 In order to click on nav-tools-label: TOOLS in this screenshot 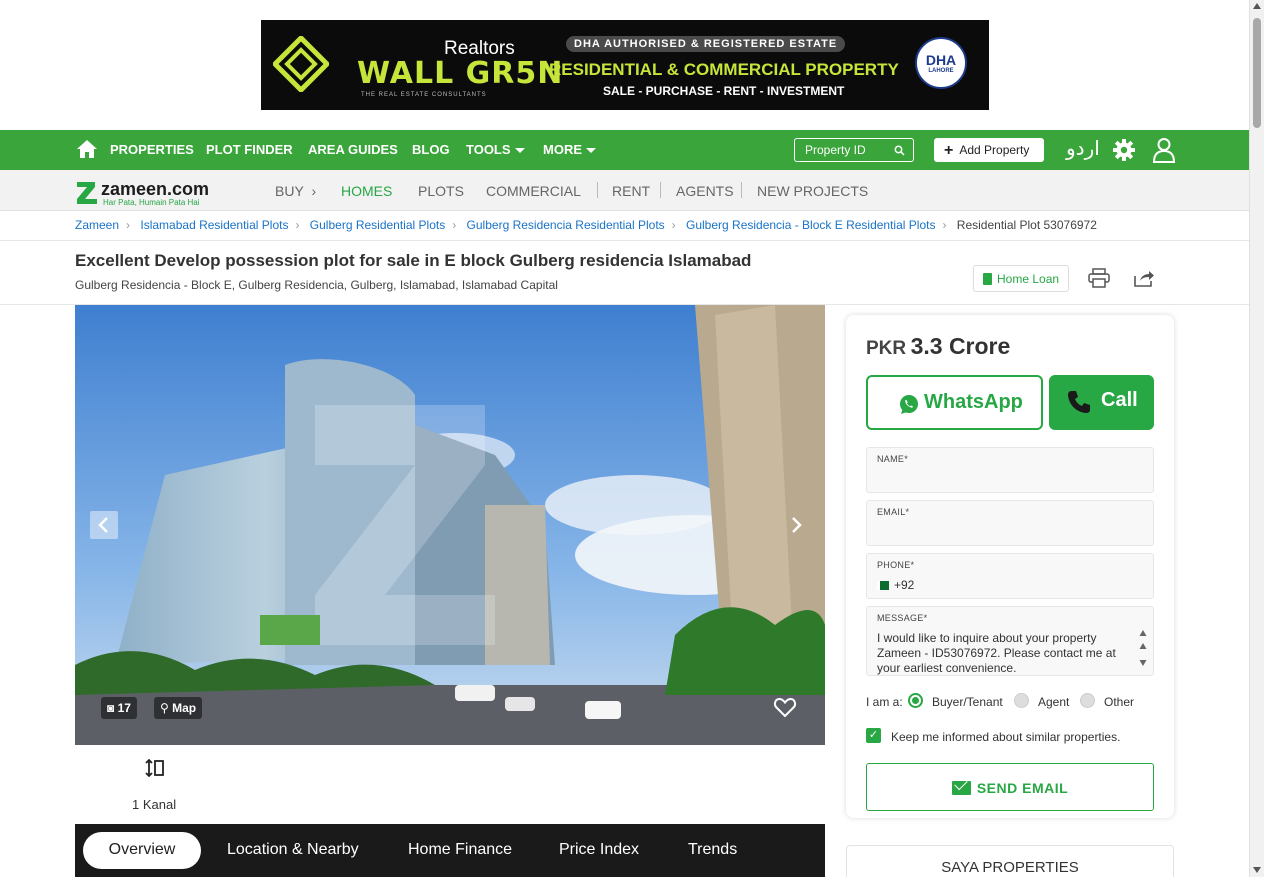, I will do `click(488, 149)`.